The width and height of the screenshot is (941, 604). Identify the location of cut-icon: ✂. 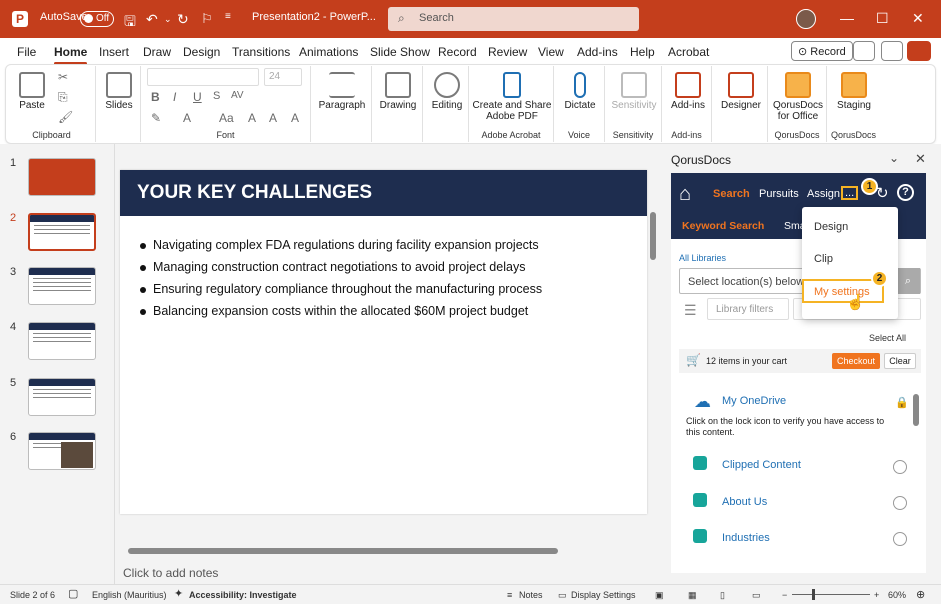
(63, 77).